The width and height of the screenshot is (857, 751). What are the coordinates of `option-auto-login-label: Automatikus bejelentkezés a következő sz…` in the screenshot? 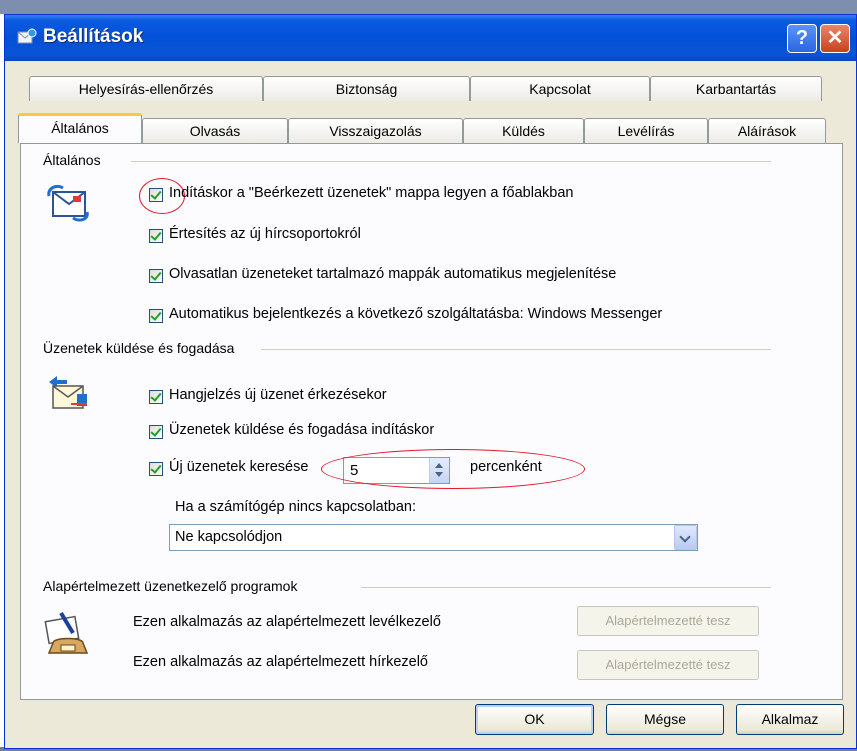 It's located at (416, 314).